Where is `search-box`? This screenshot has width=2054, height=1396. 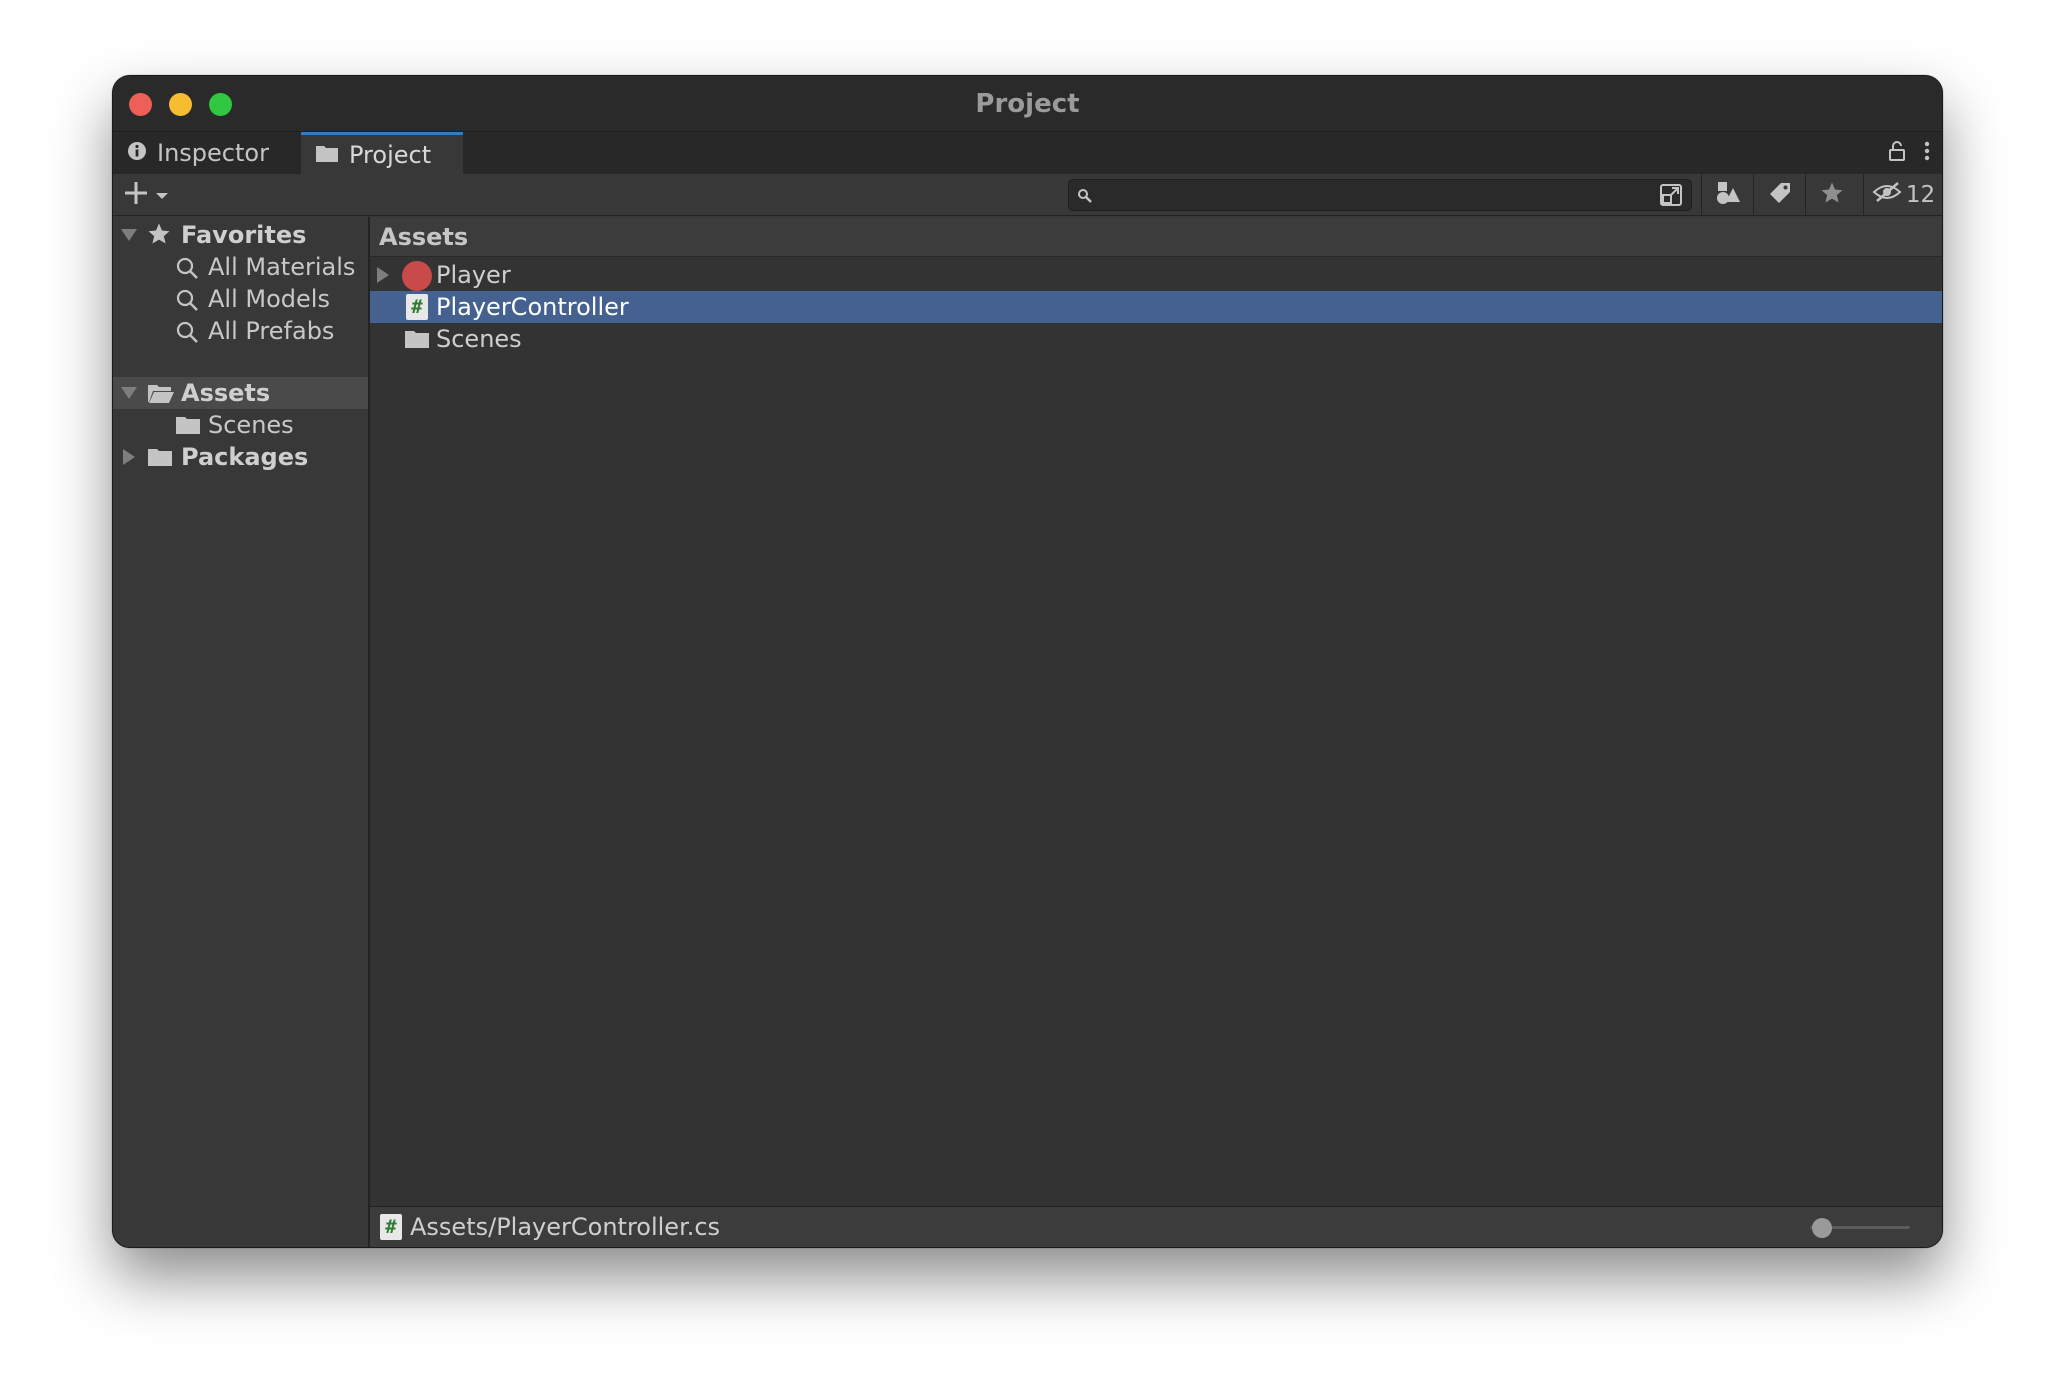
search-box is located at coordinates (1380, 195).